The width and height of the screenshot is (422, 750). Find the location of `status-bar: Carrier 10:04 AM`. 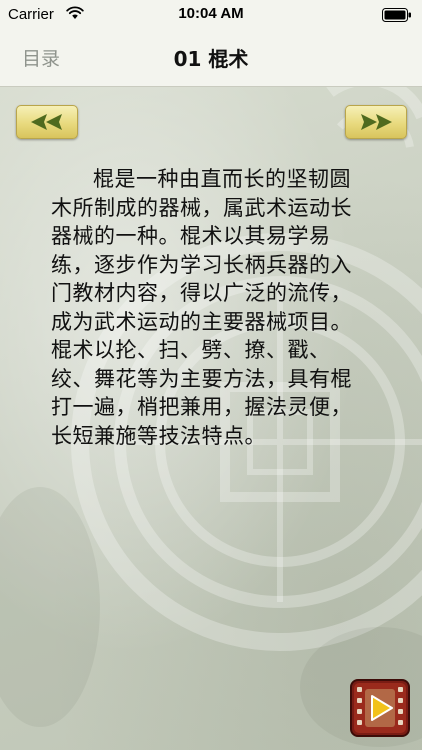

status-bar: Carrier 10:04 AM is located at coordinates (211, 15).